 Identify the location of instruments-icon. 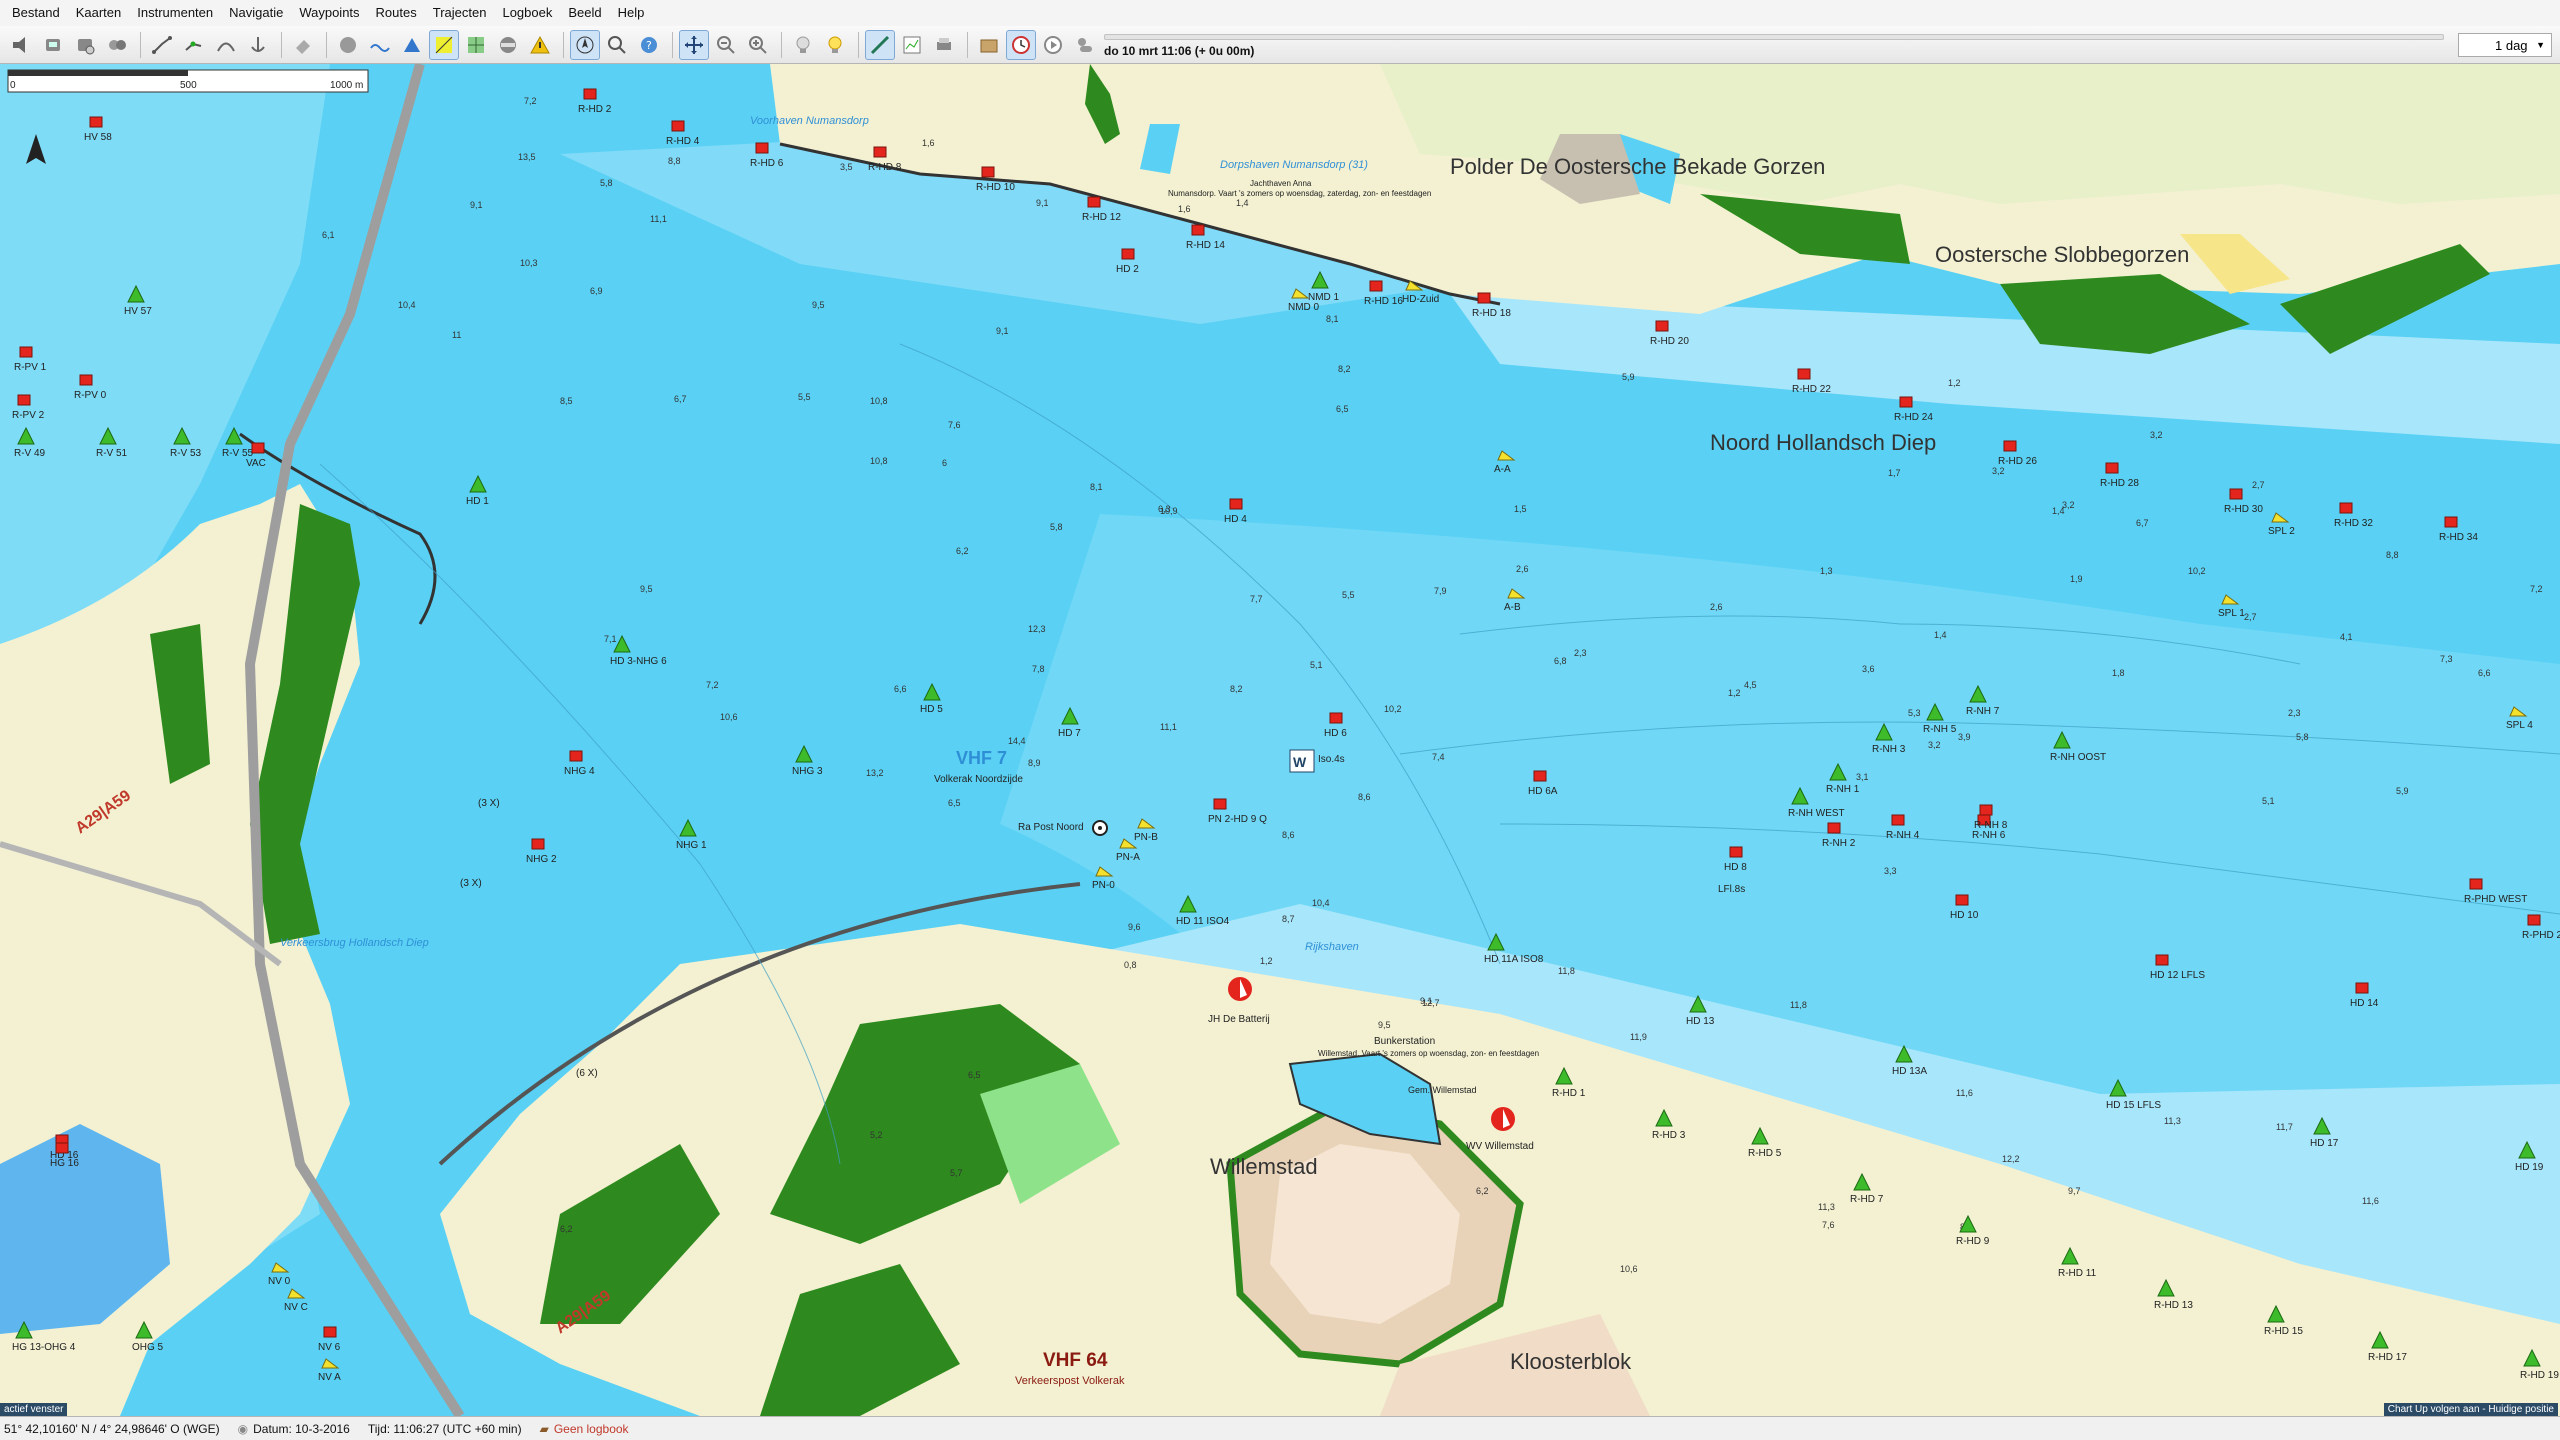
(117, 45).